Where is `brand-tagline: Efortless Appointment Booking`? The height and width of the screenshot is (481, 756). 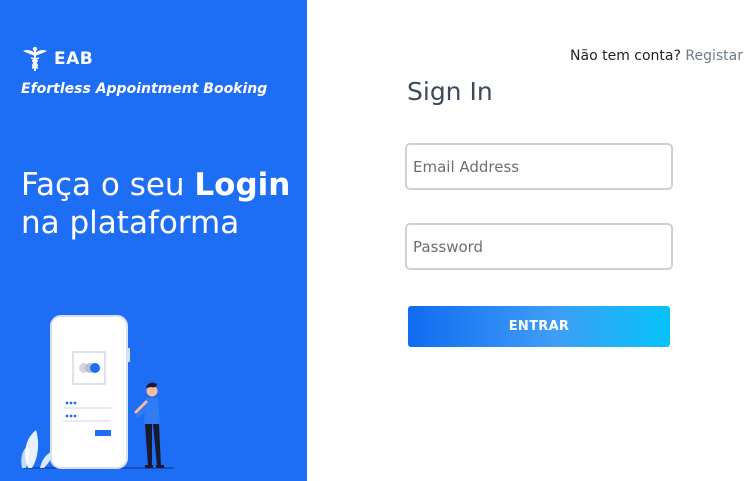
brand-tagline: Efortless Appointment Booking is located at coordinates (144, 89).